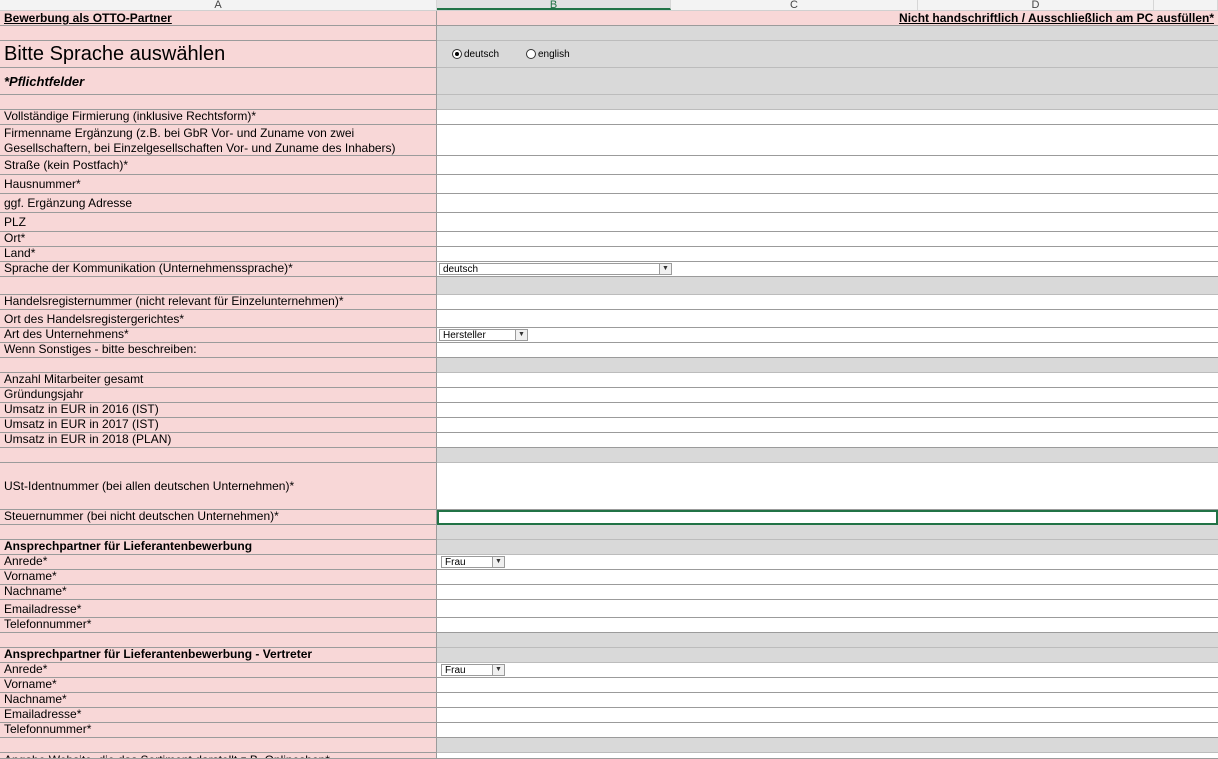 This screenshot has height=759, width=1218. I want to click on label-ort: Ort*, so click(218, 239).